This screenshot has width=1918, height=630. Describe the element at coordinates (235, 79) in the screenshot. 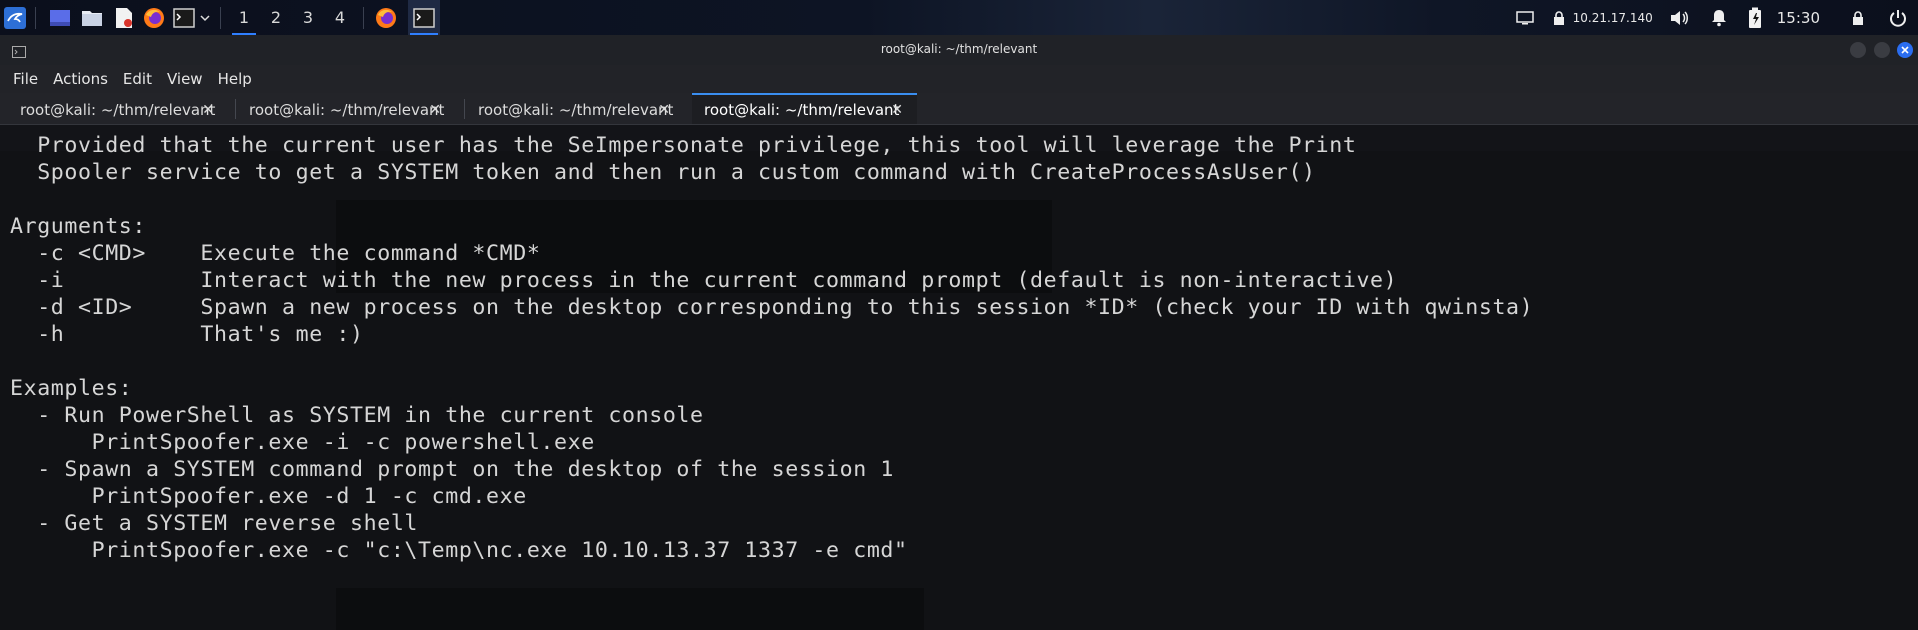

I see `menu-help: Help` at that location.